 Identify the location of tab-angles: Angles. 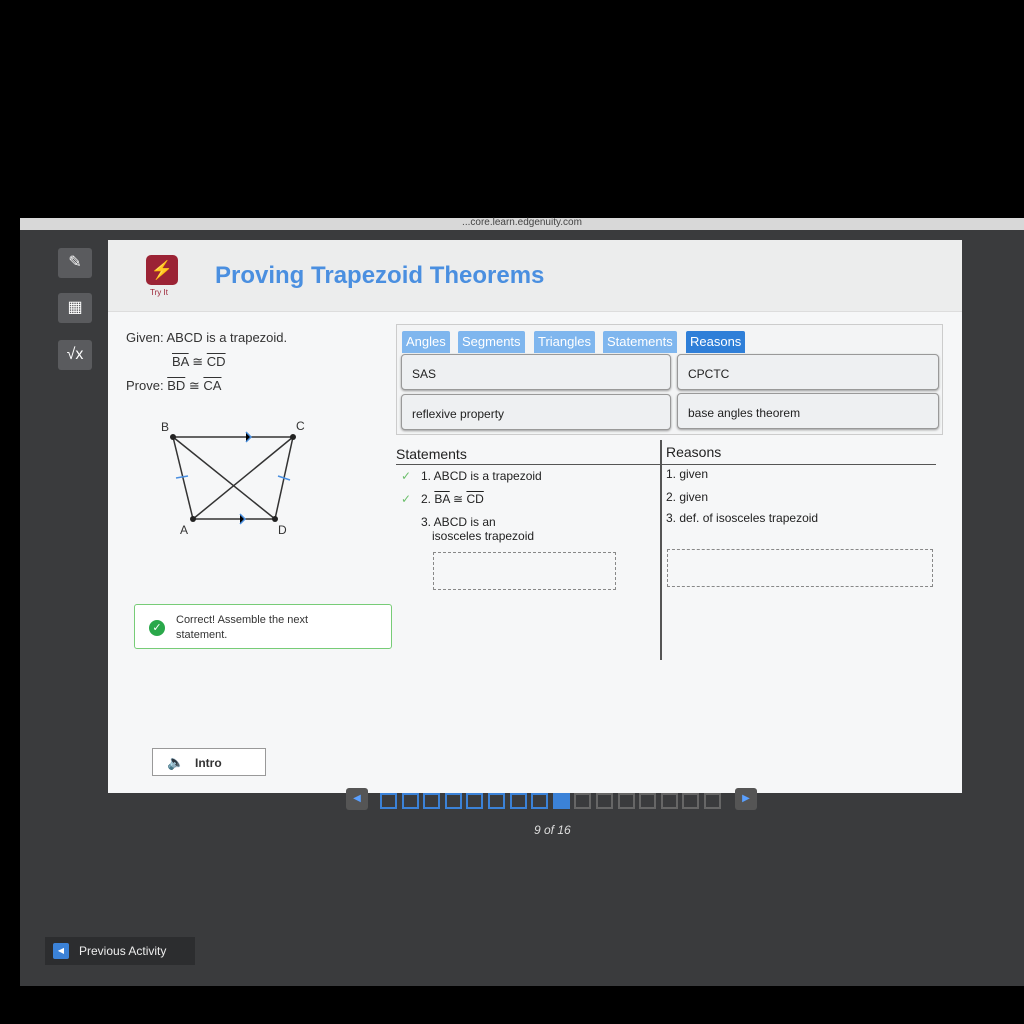
(426, 342).